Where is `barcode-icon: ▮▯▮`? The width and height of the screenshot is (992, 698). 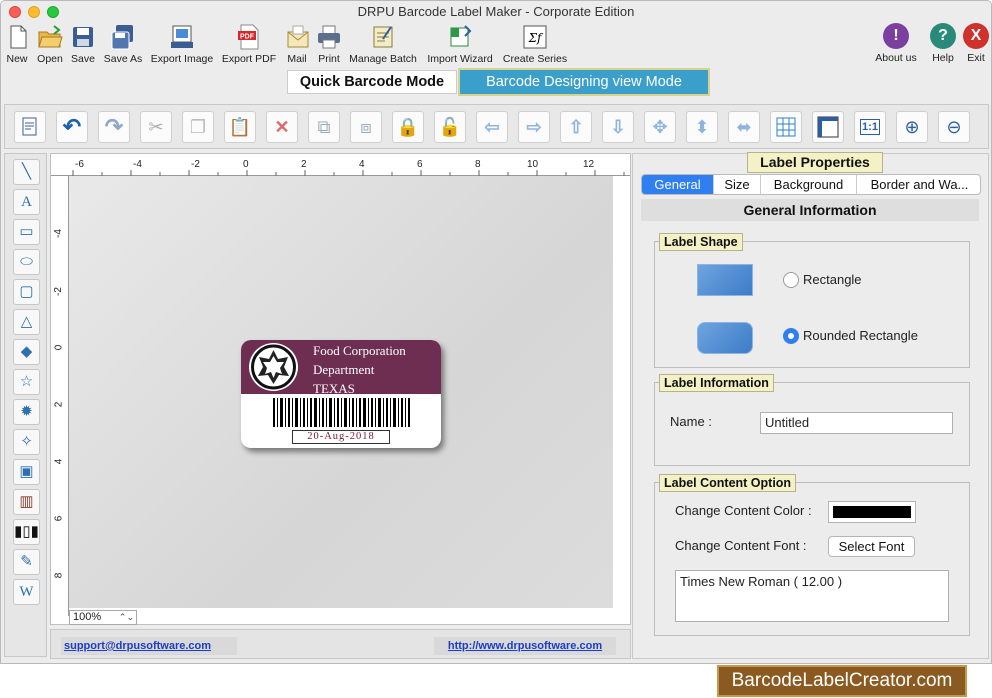
barcode-icon: ▮▯▮ is located at coordinates (26, 531).